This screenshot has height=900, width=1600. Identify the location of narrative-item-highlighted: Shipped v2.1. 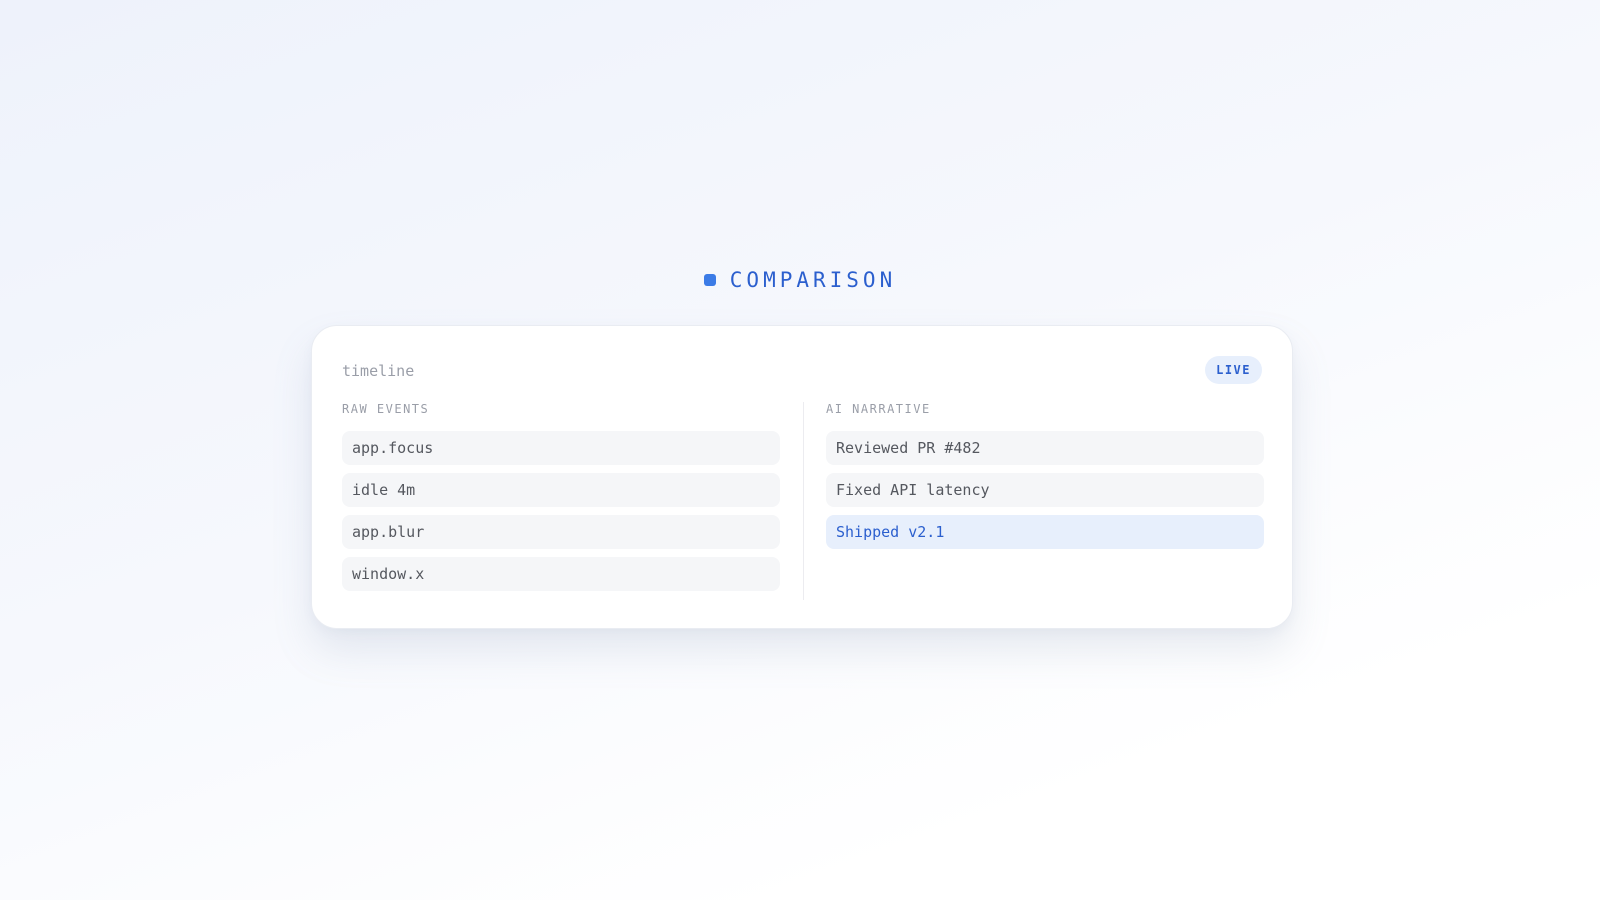
(1045, 532).